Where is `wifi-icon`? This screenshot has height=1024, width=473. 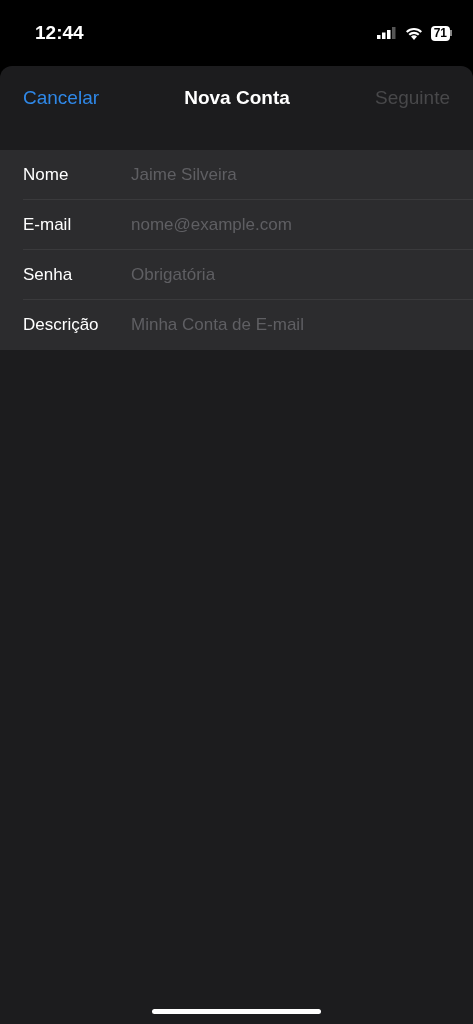 wifi-icon is located at coordinates (413, 33).